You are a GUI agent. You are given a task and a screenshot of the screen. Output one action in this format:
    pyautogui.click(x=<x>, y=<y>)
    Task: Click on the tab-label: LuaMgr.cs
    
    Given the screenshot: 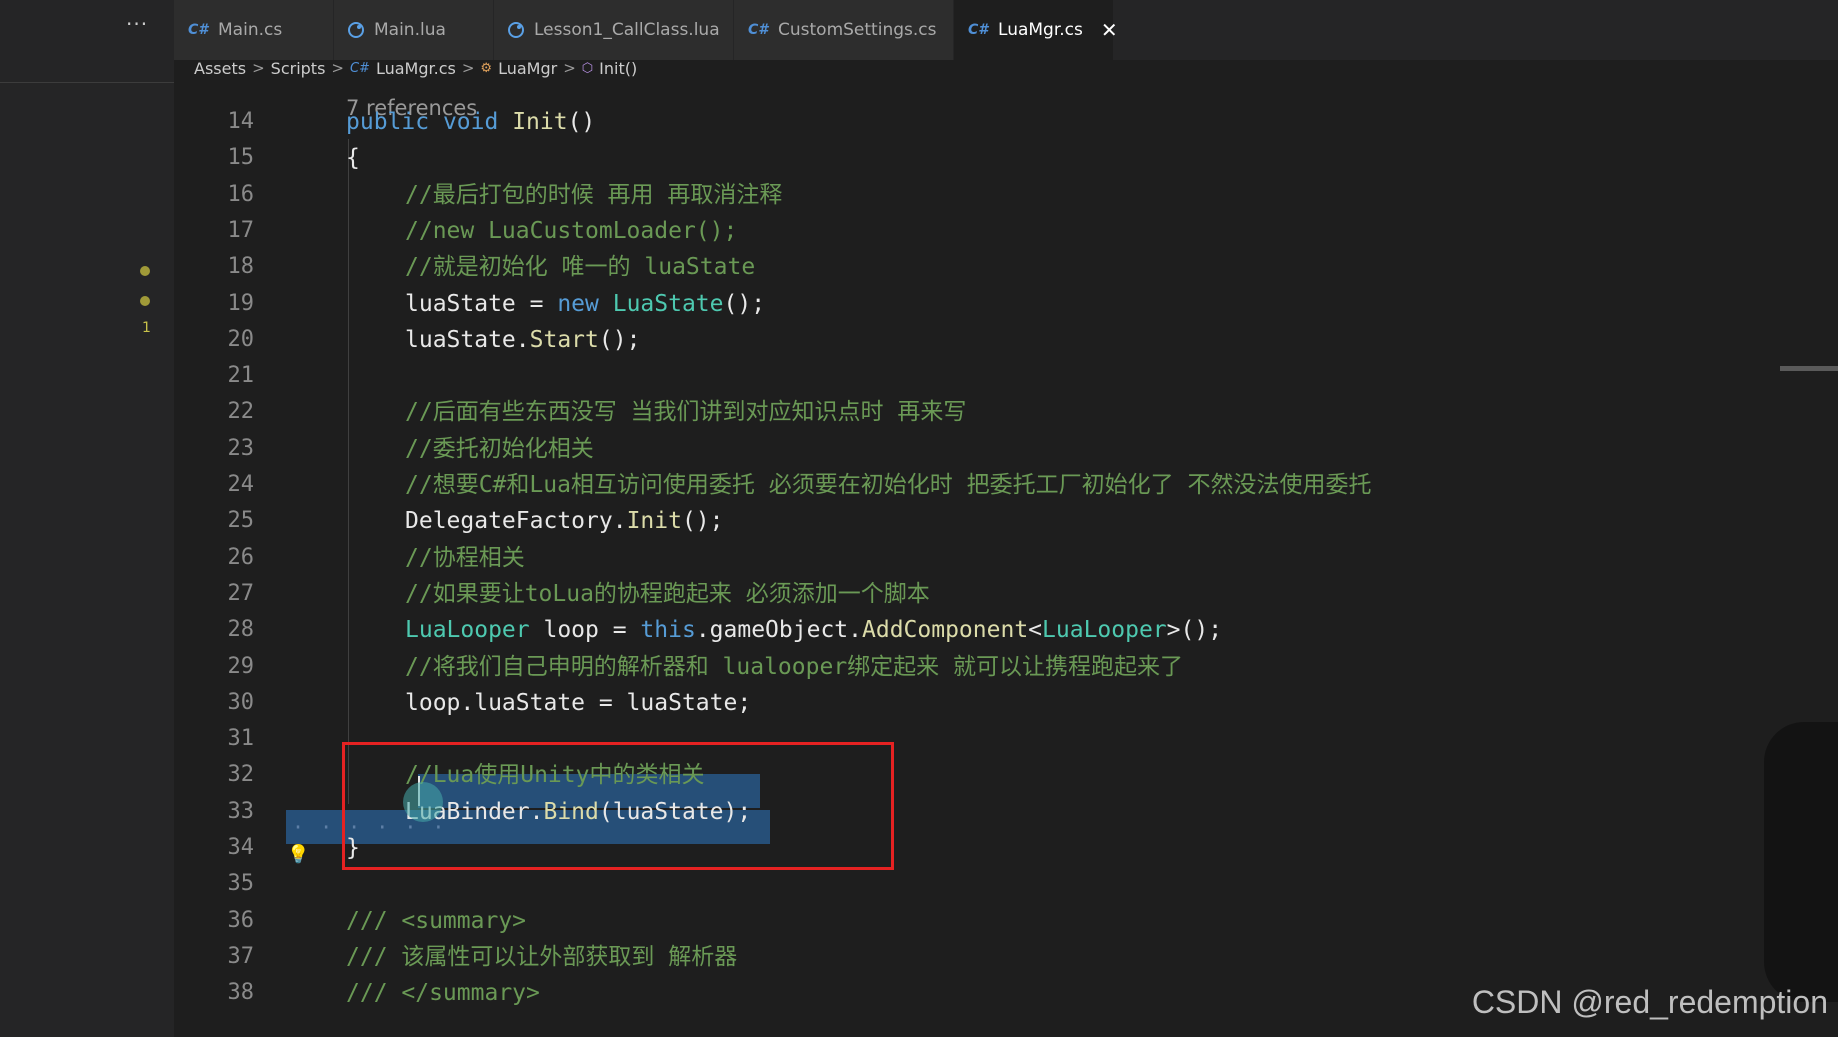 What is the action you would take?
    pyautogui.click(x=1040, y=30)
    